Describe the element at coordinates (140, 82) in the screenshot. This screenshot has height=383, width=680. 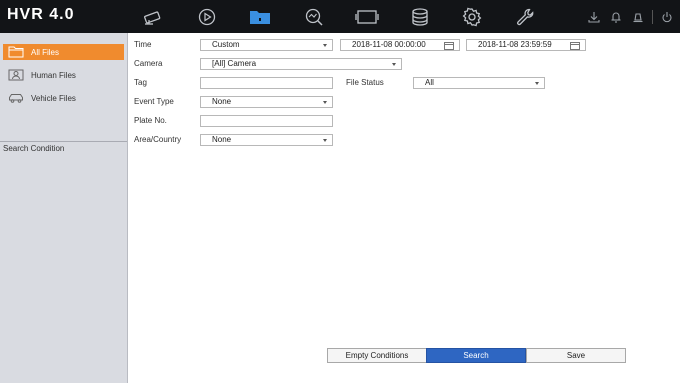
I see `tag-label: Tag` at that location.